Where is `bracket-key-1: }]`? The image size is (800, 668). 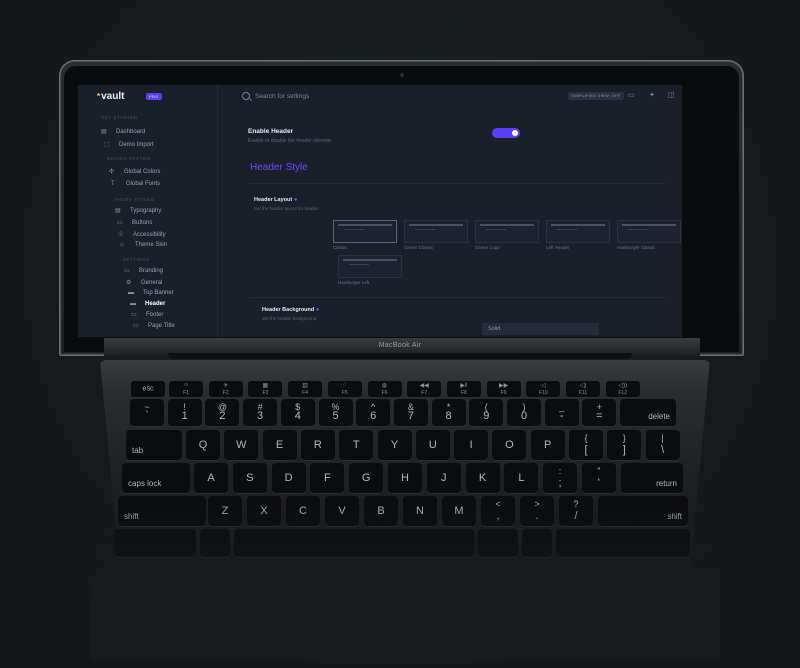
bracket-key-1: }] is located at coordinates (624, 445).